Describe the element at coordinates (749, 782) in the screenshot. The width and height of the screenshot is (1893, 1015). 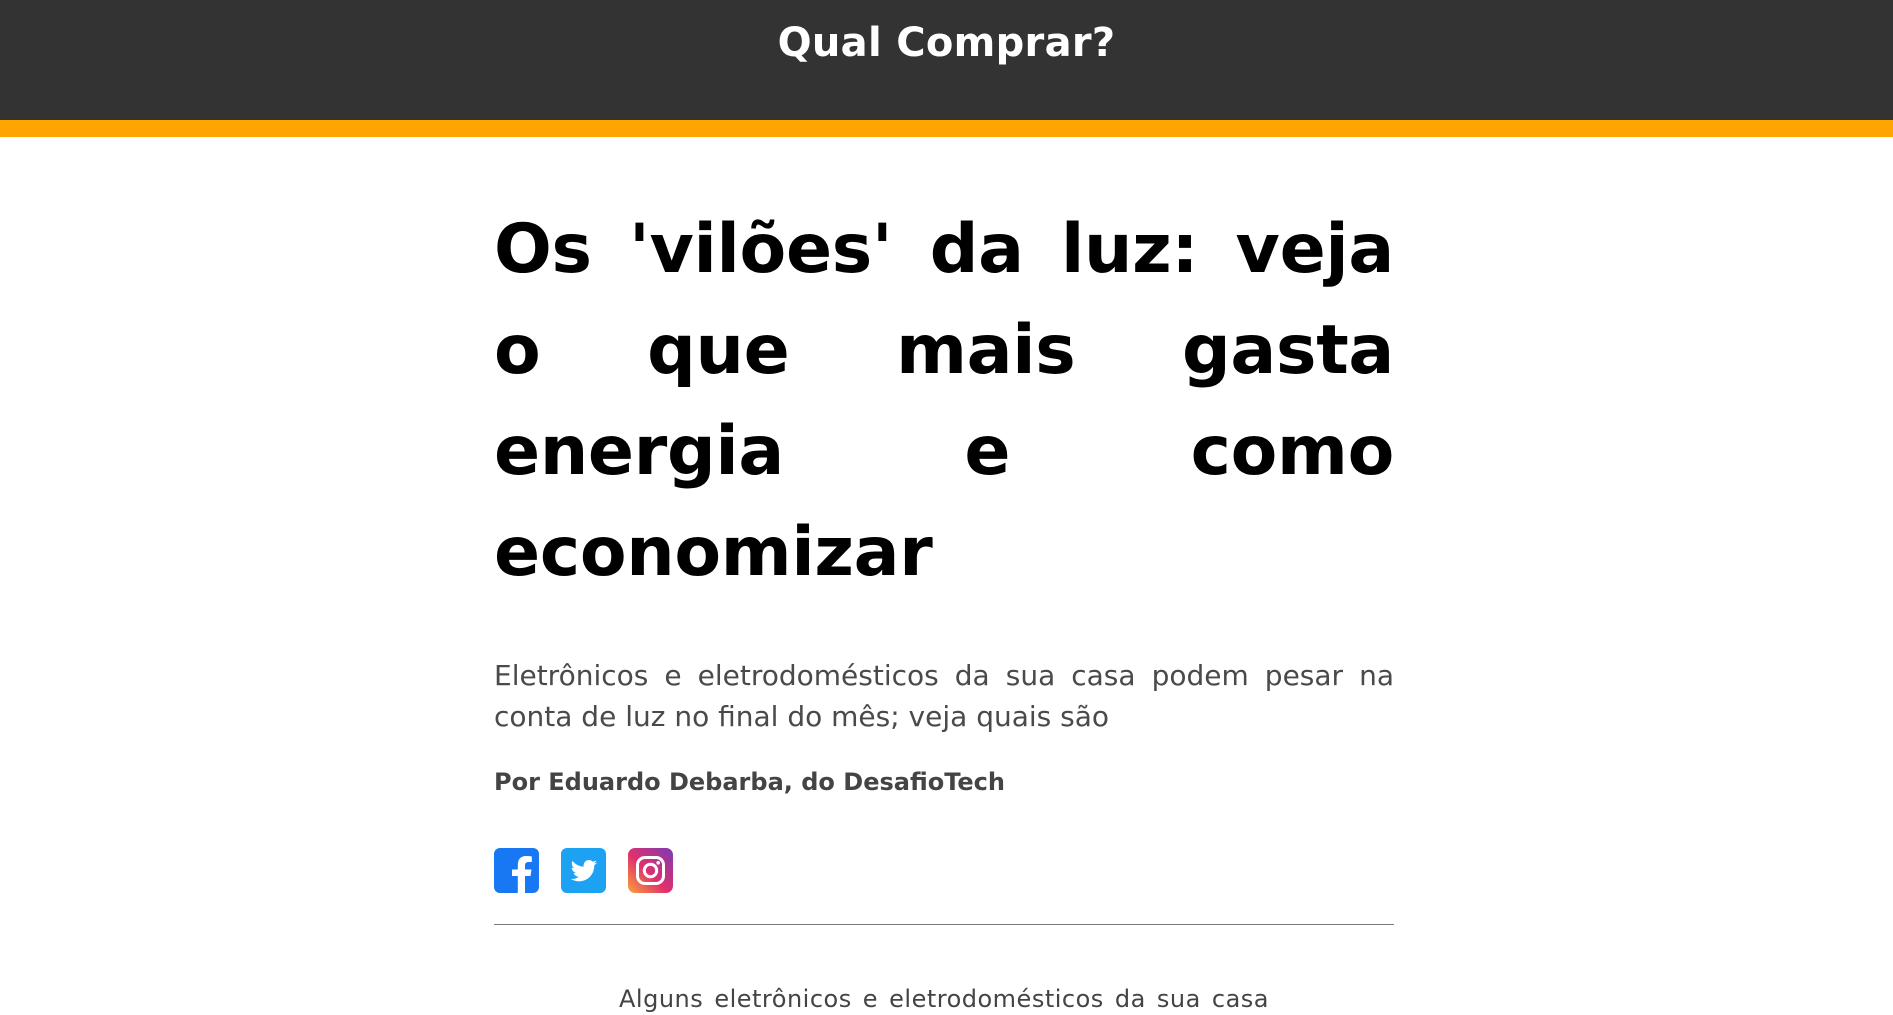
I see `article-byline: Por Eduardo Debarba, do DesafioTech` at that location.